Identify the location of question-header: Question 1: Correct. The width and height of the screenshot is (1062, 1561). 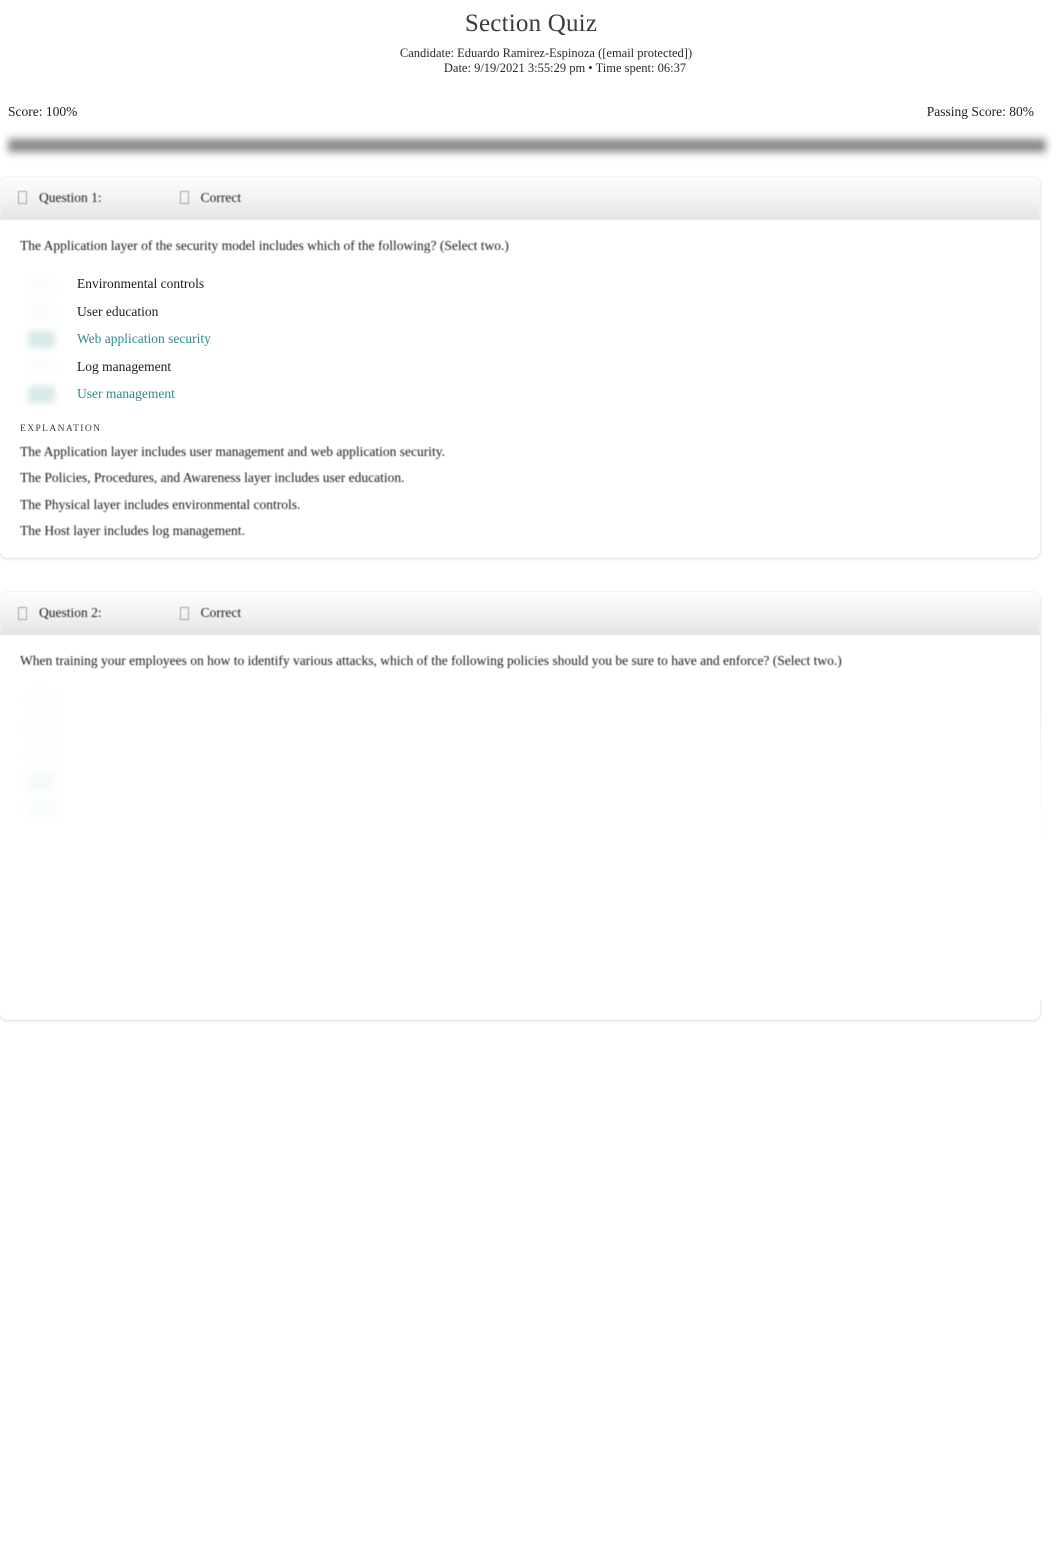
(520, 198).